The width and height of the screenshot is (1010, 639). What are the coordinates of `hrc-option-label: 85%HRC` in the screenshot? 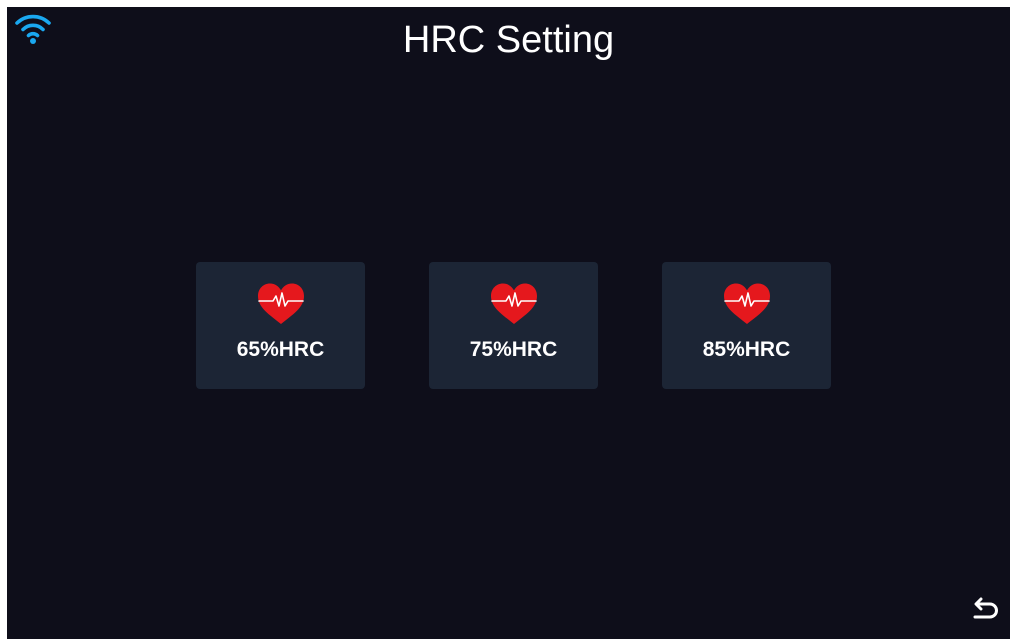 It's located at (746, 349).